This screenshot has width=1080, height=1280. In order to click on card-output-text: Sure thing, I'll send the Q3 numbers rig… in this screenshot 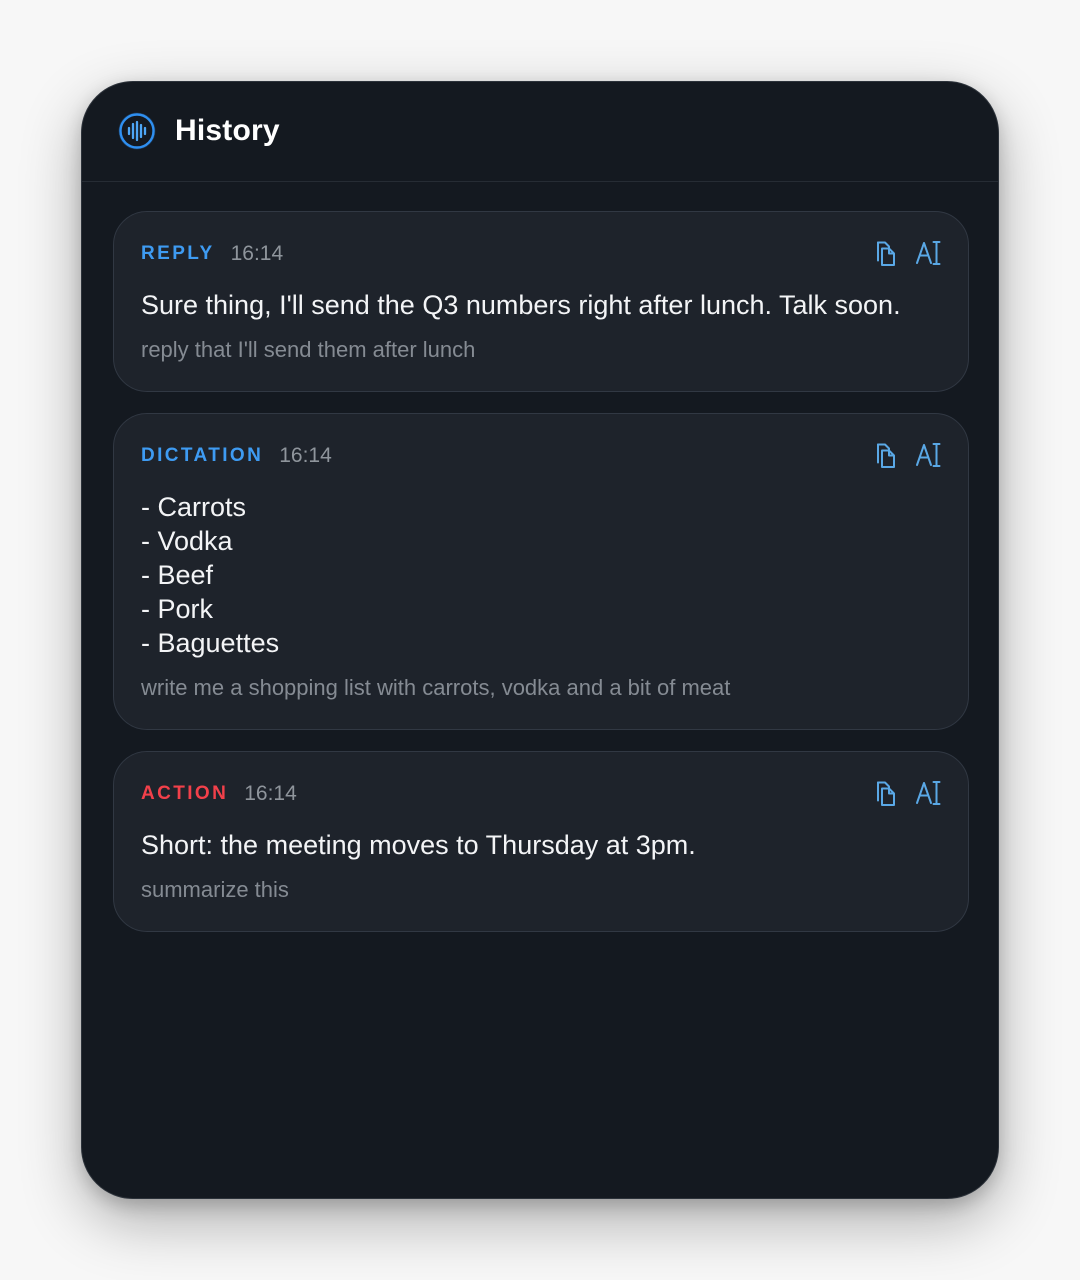, I will do `click(539, 305)`.